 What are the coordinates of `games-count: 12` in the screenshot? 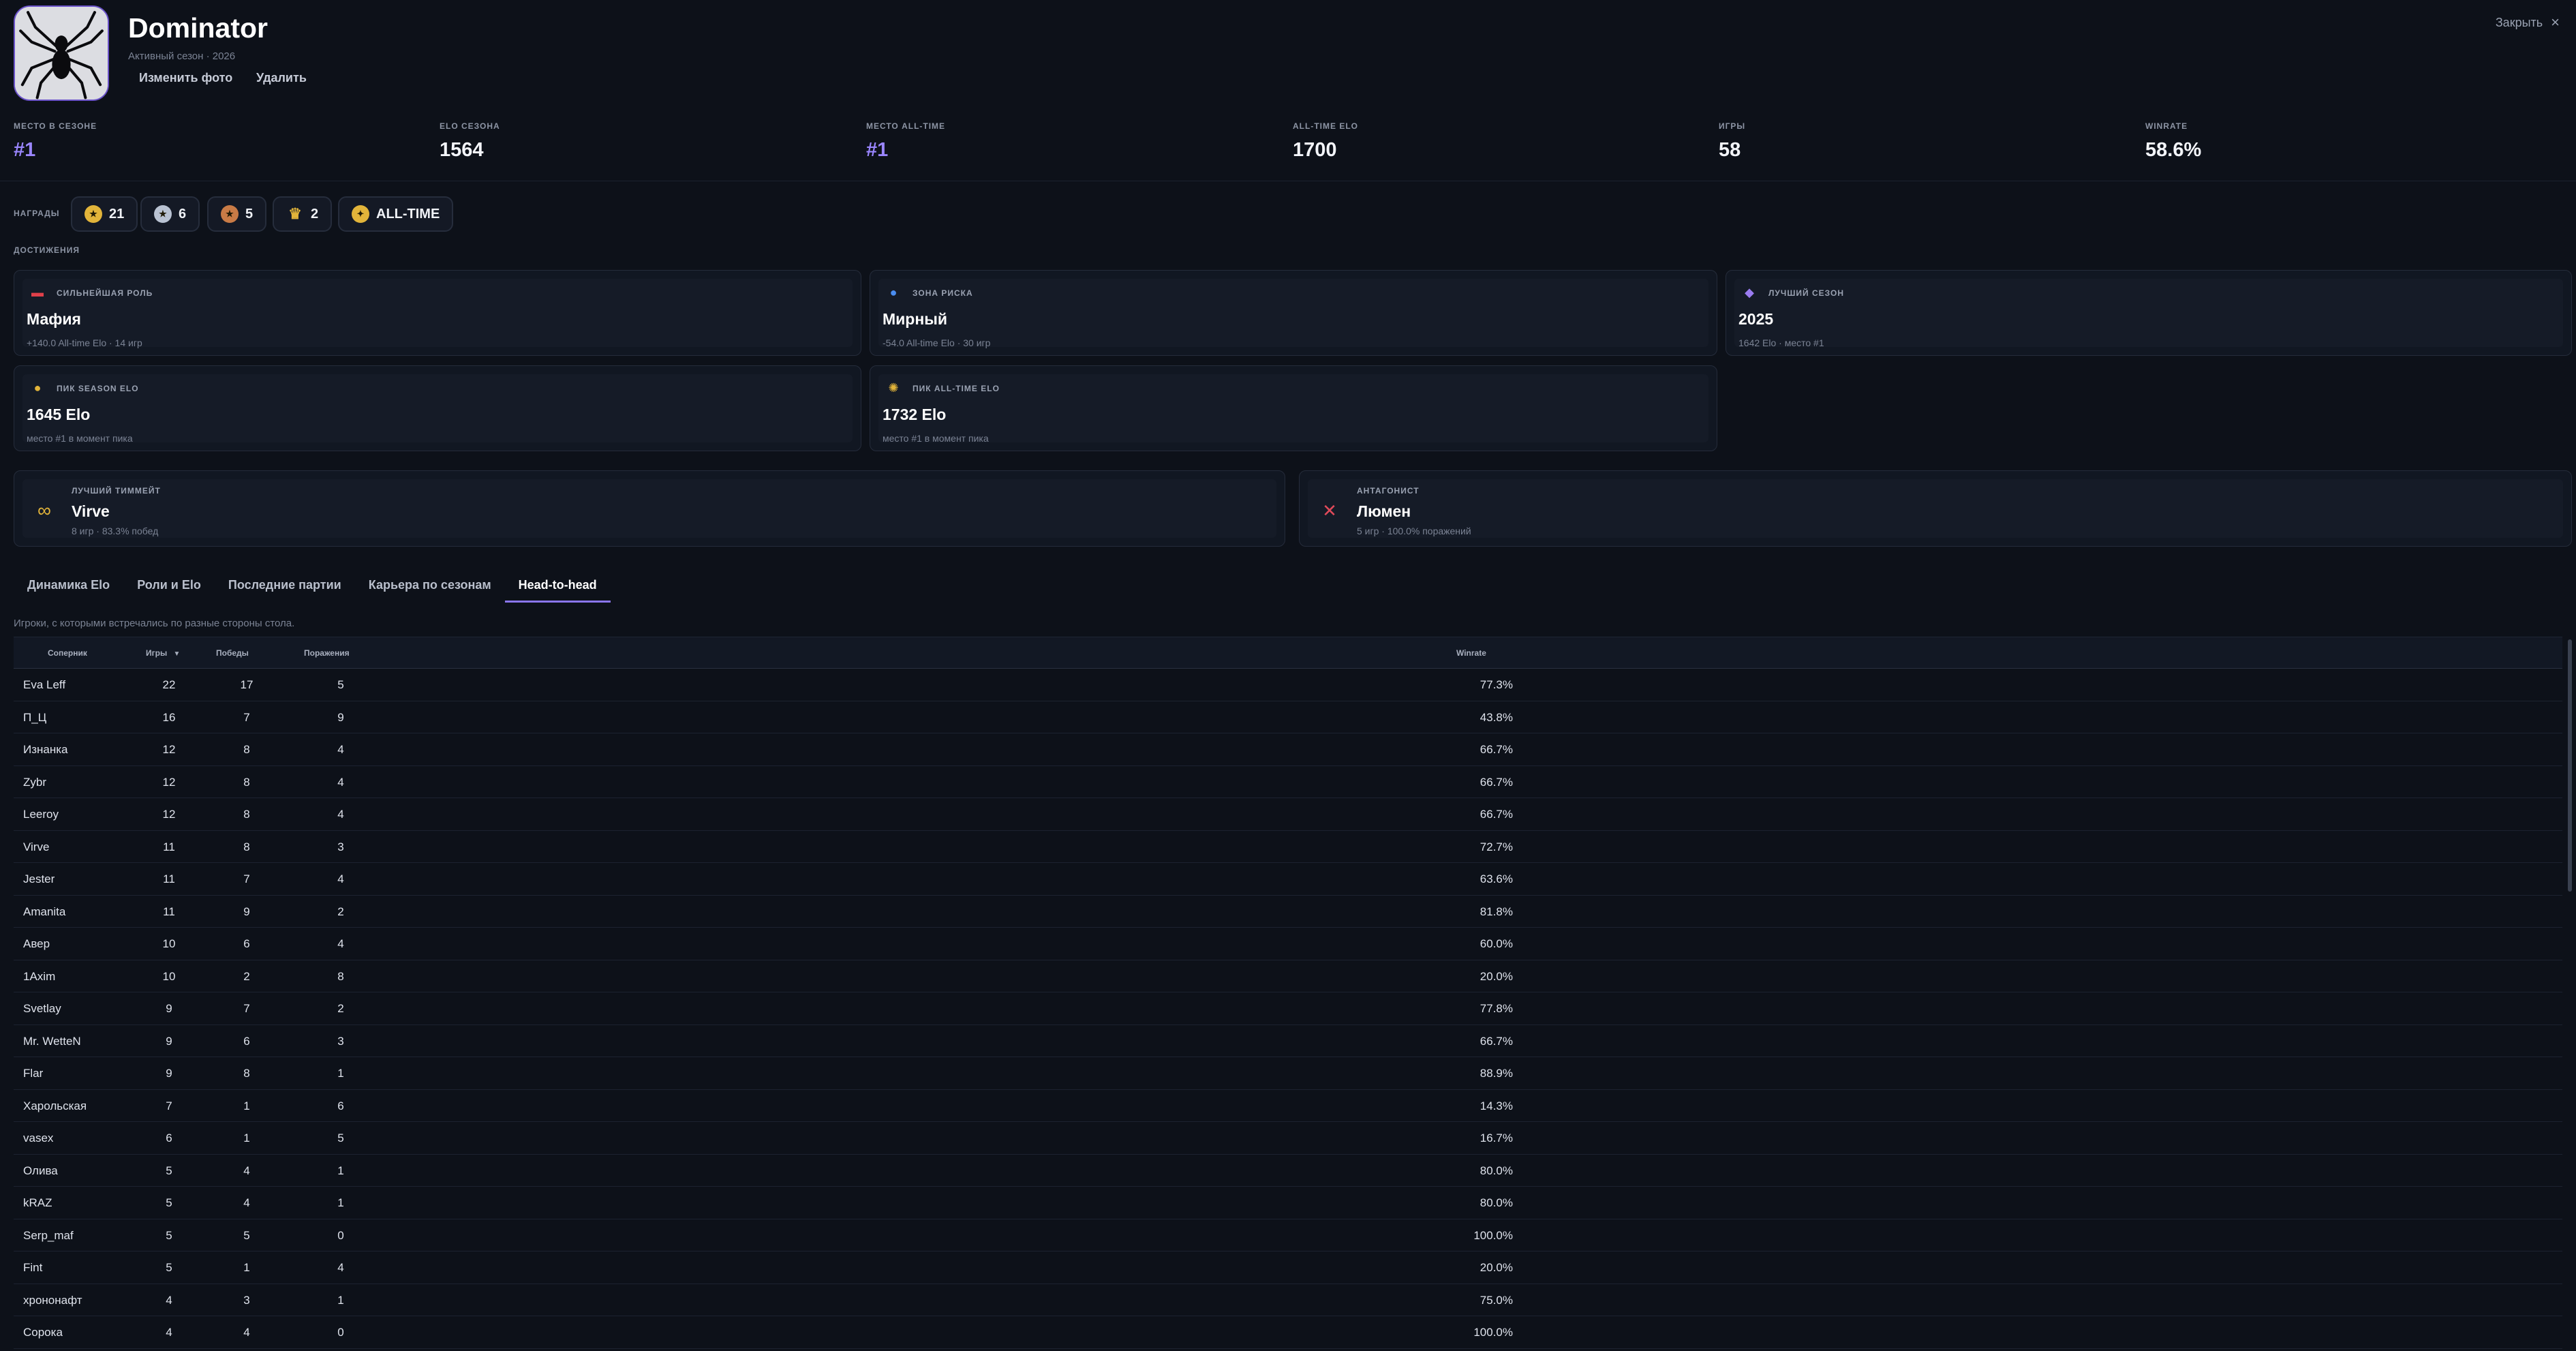 It's located at (169, 815).